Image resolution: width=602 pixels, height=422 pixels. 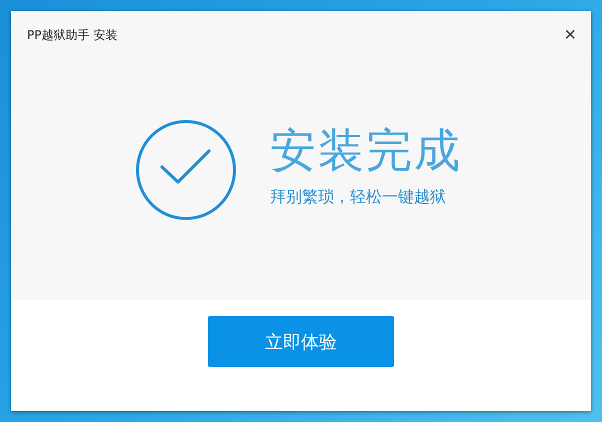 What do you see at coordinates (366, 149) in the screenshot?
I see `completion-heading: 安装完成` at bounding box center [366, 149].